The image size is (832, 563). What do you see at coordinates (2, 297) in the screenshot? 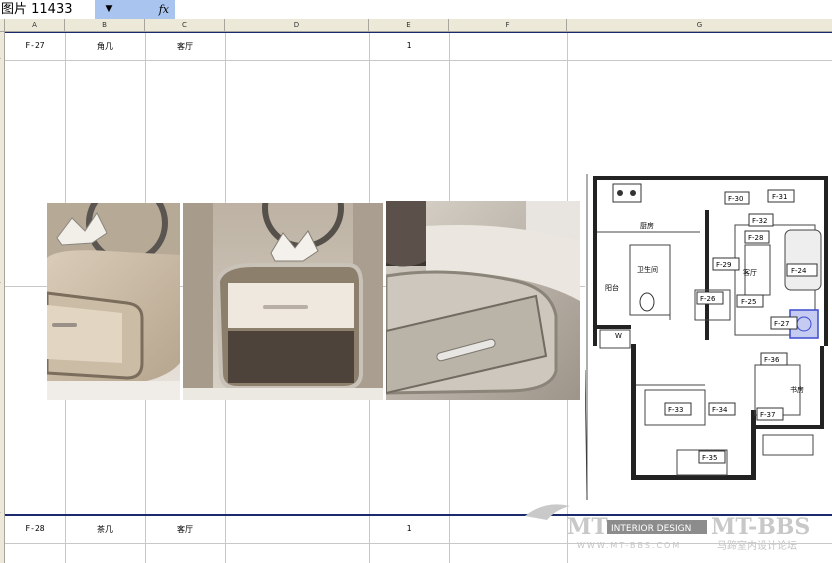
I see `row-header-bar: · · ·` at bounding box center [2, 297].